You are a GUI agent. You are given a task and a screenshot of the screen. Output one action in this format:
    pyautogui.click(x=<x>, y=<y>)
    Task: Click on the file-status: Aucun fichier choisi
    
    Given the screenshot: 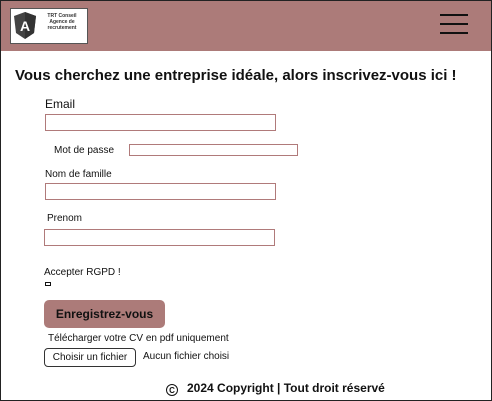 What is the action you would take?
    pyautogui.click(x=186, y=356)
    